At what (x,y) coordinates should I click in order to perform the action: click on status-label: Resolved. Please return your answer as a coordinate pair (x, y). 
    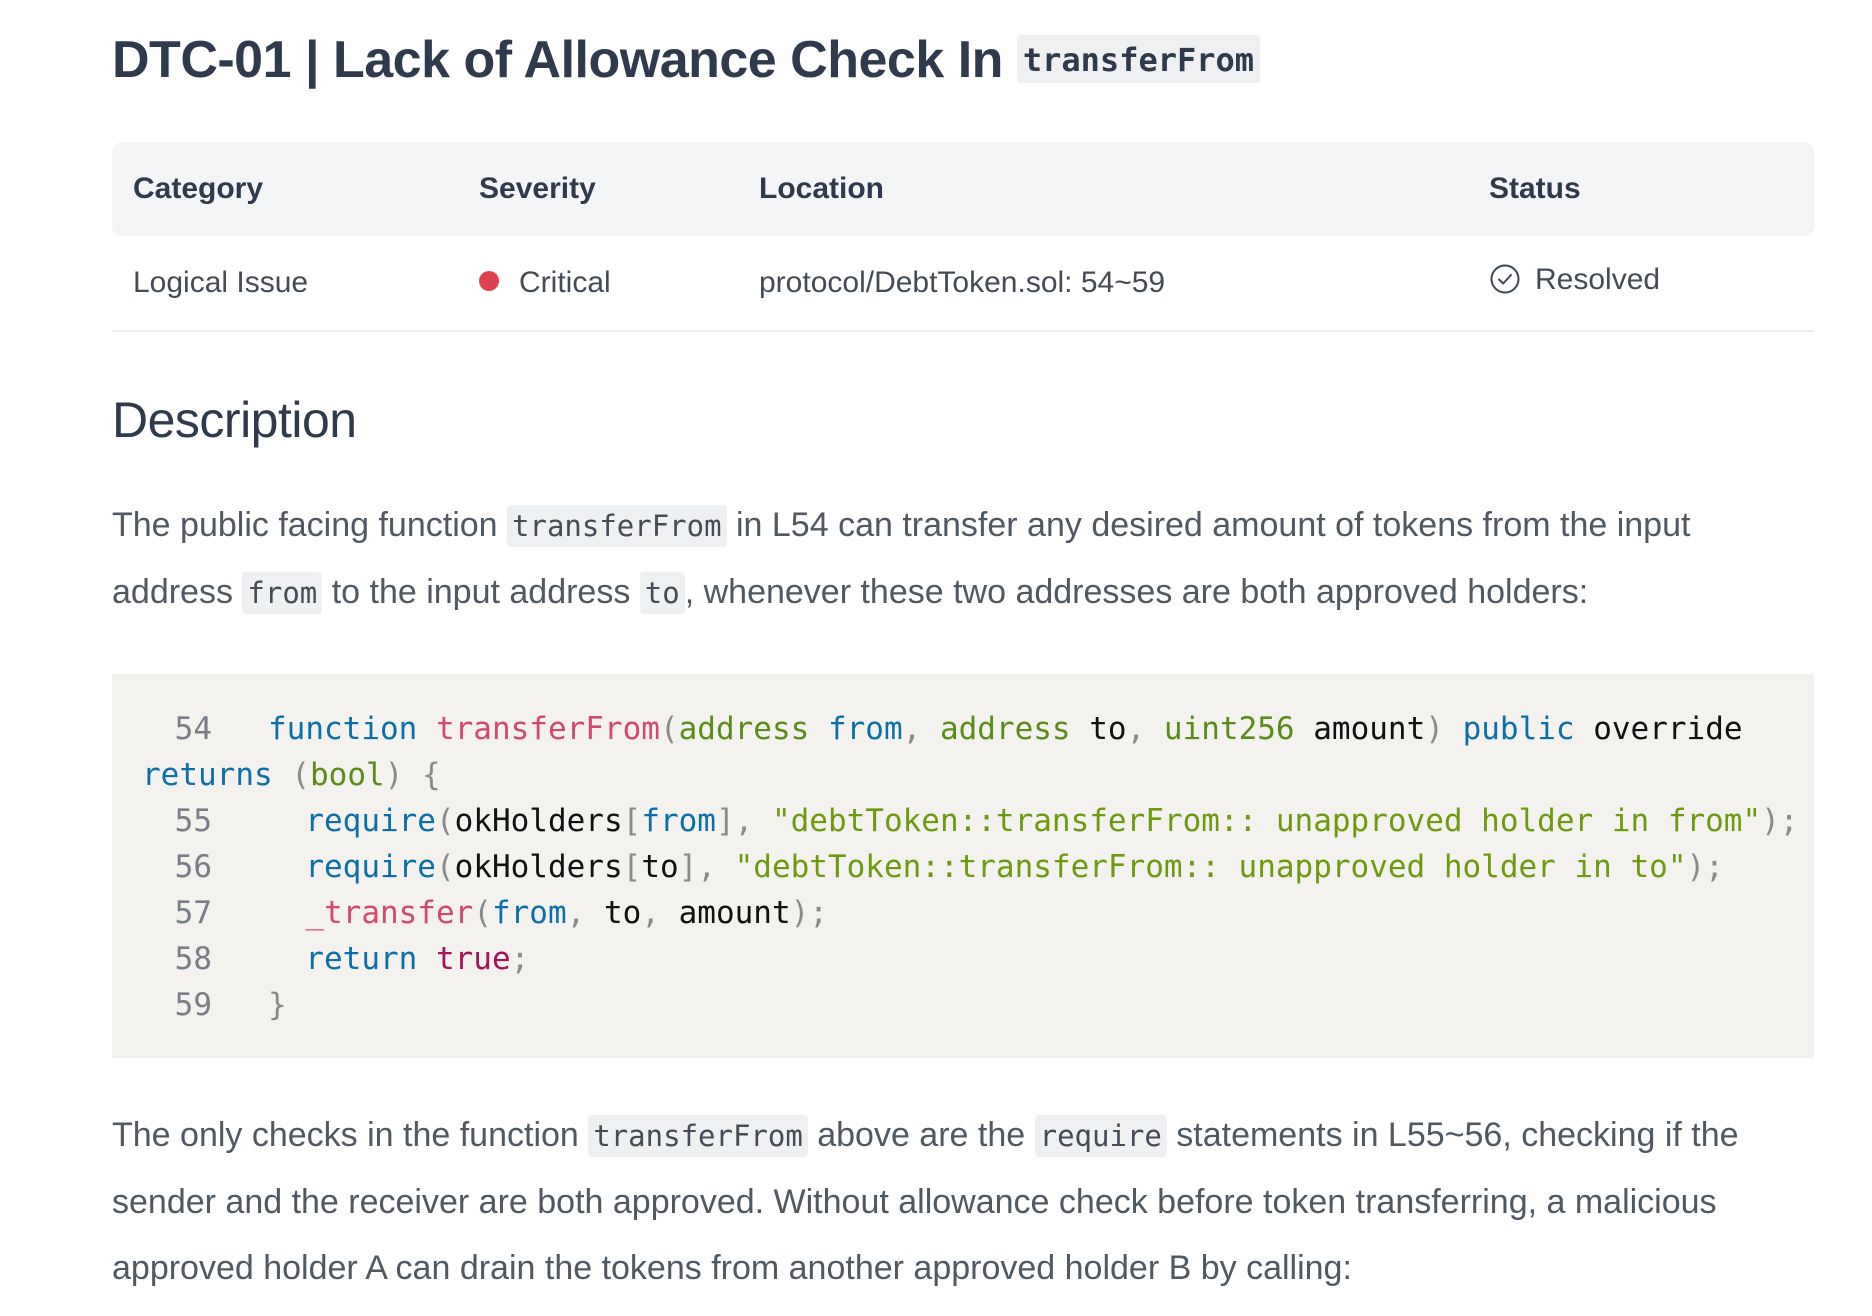
    Looking at the image, I should click on (1598, 279).